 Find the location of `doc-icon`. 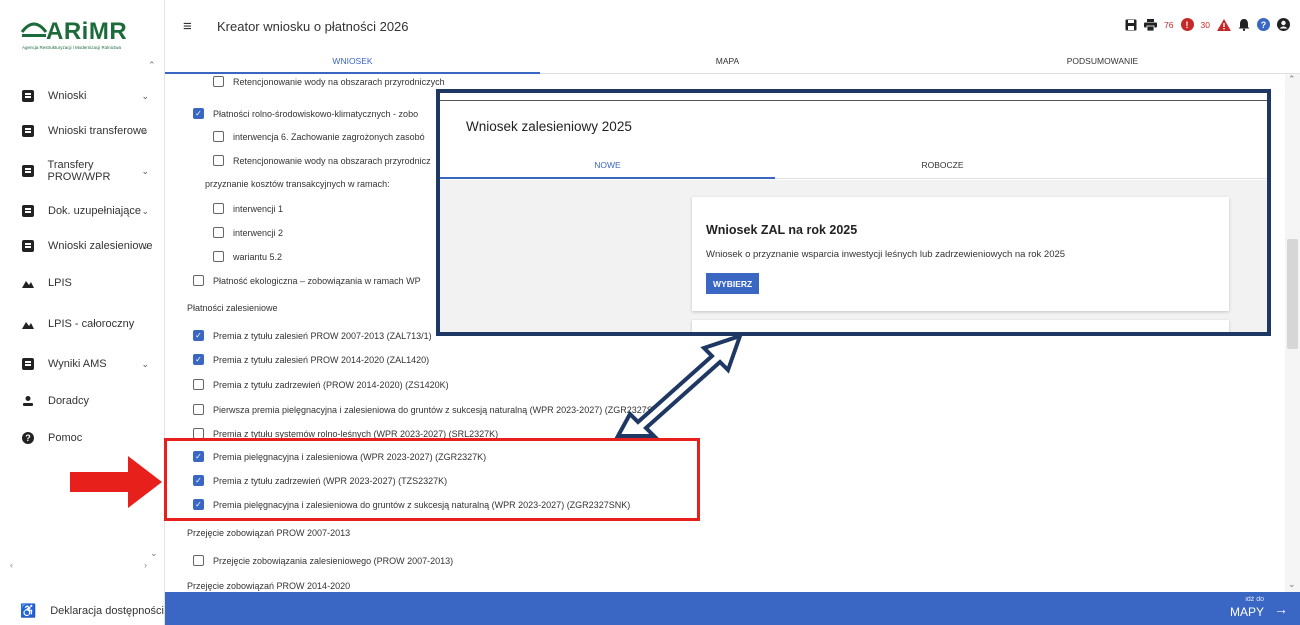

doc-icon is located at coordinates (28, 131).